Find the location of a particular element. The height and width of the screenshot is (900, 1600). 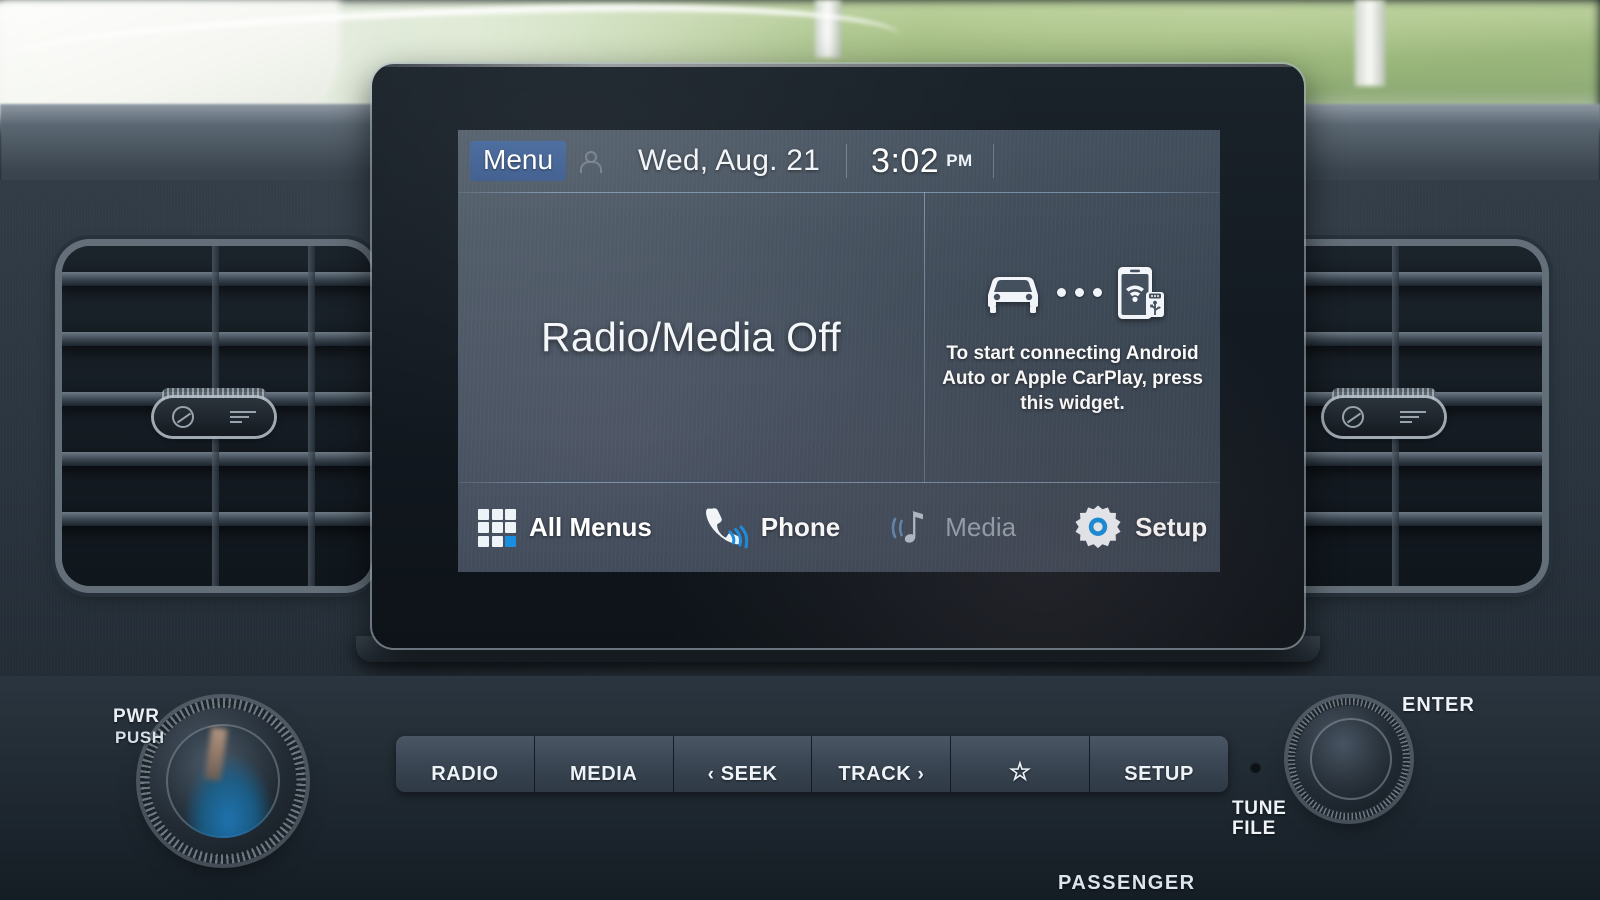

vent-control-right is located at coordinates (1384, 417).